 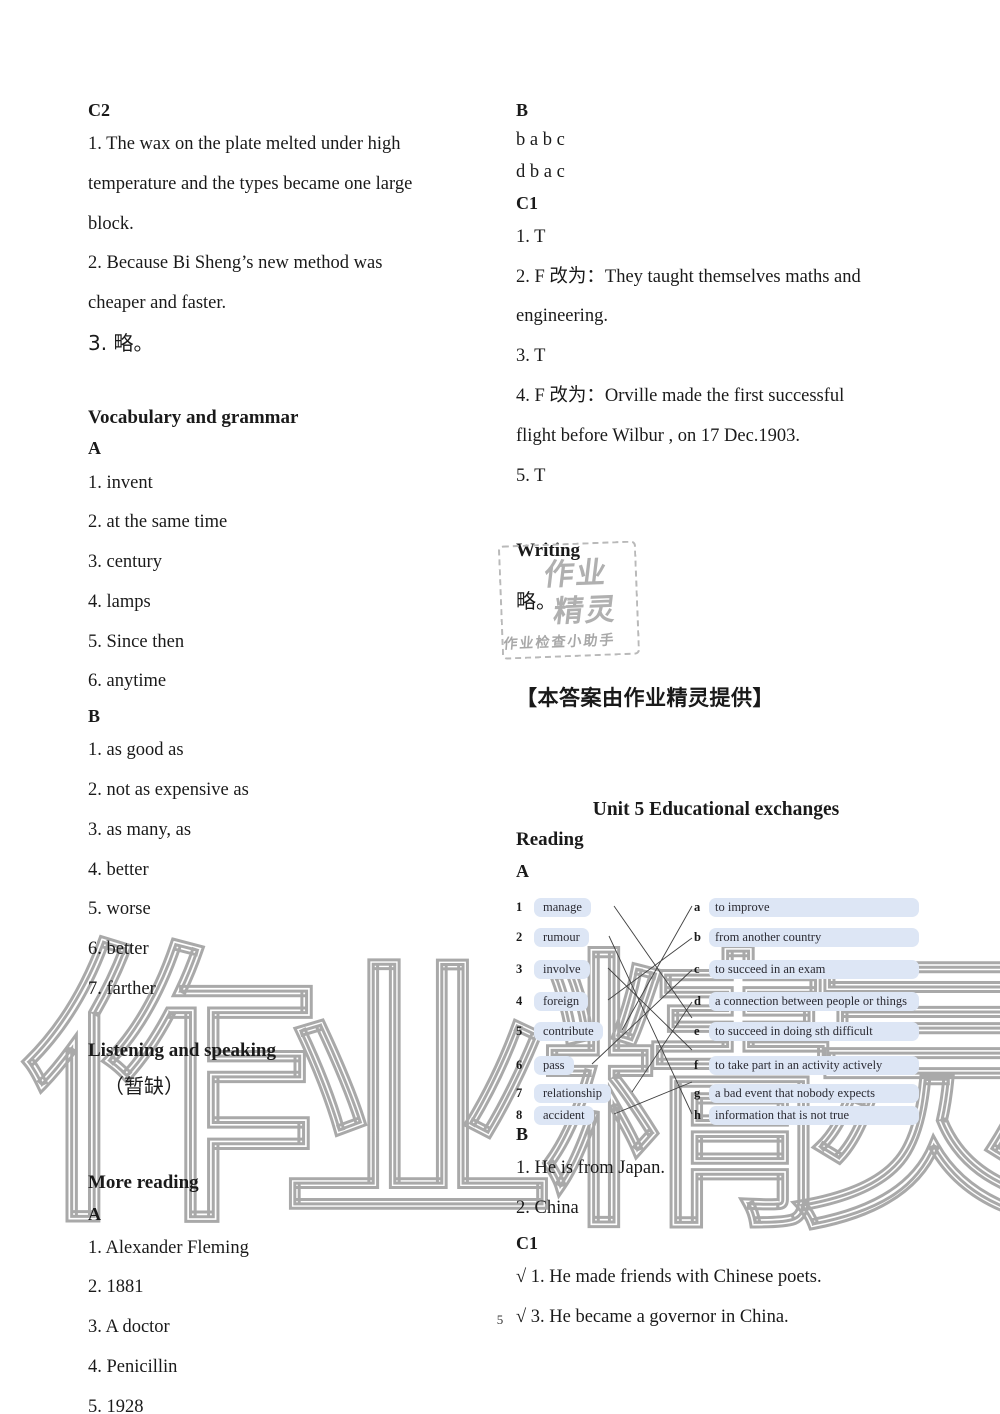 What do you see at coordinates (157, 303) in the screenshot?
I see `c2-line-5: cheaper and faster.` at bounding box center [157, 303].